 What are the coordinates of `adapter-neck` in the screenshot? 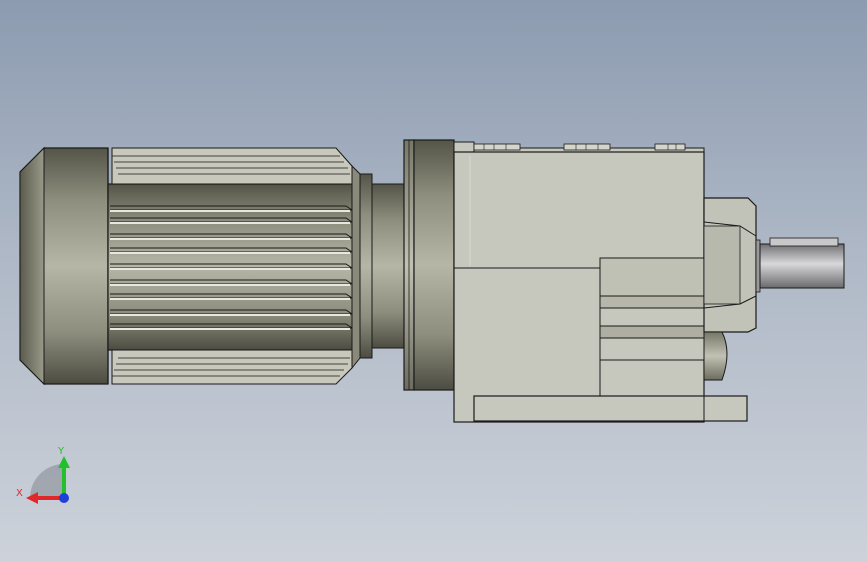 It's located at (383, 266).